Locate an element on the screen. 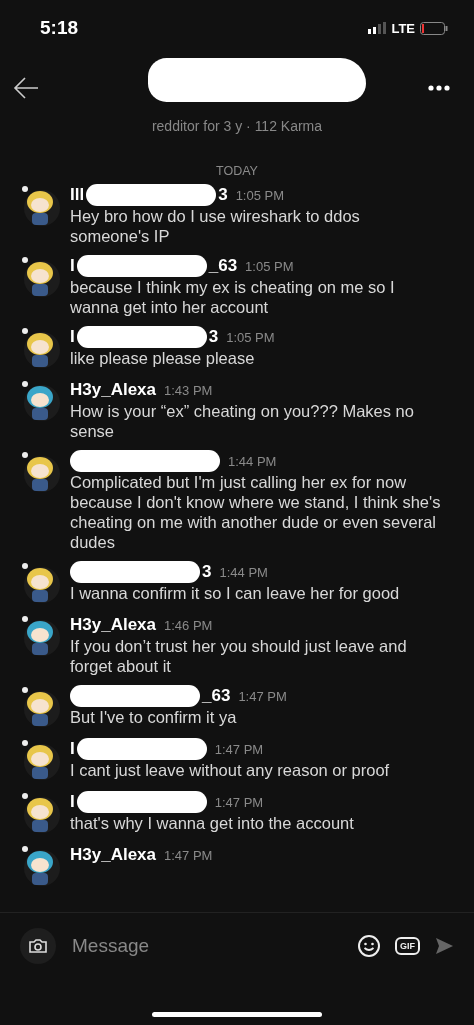  send-button is located at coordinates (444, 946).